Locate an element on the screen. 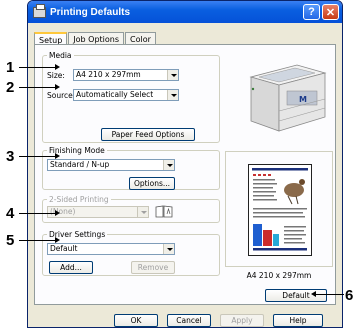 This screenshot has height=329, width=356. printer-illustration: M is located at coordinates (288, 98).